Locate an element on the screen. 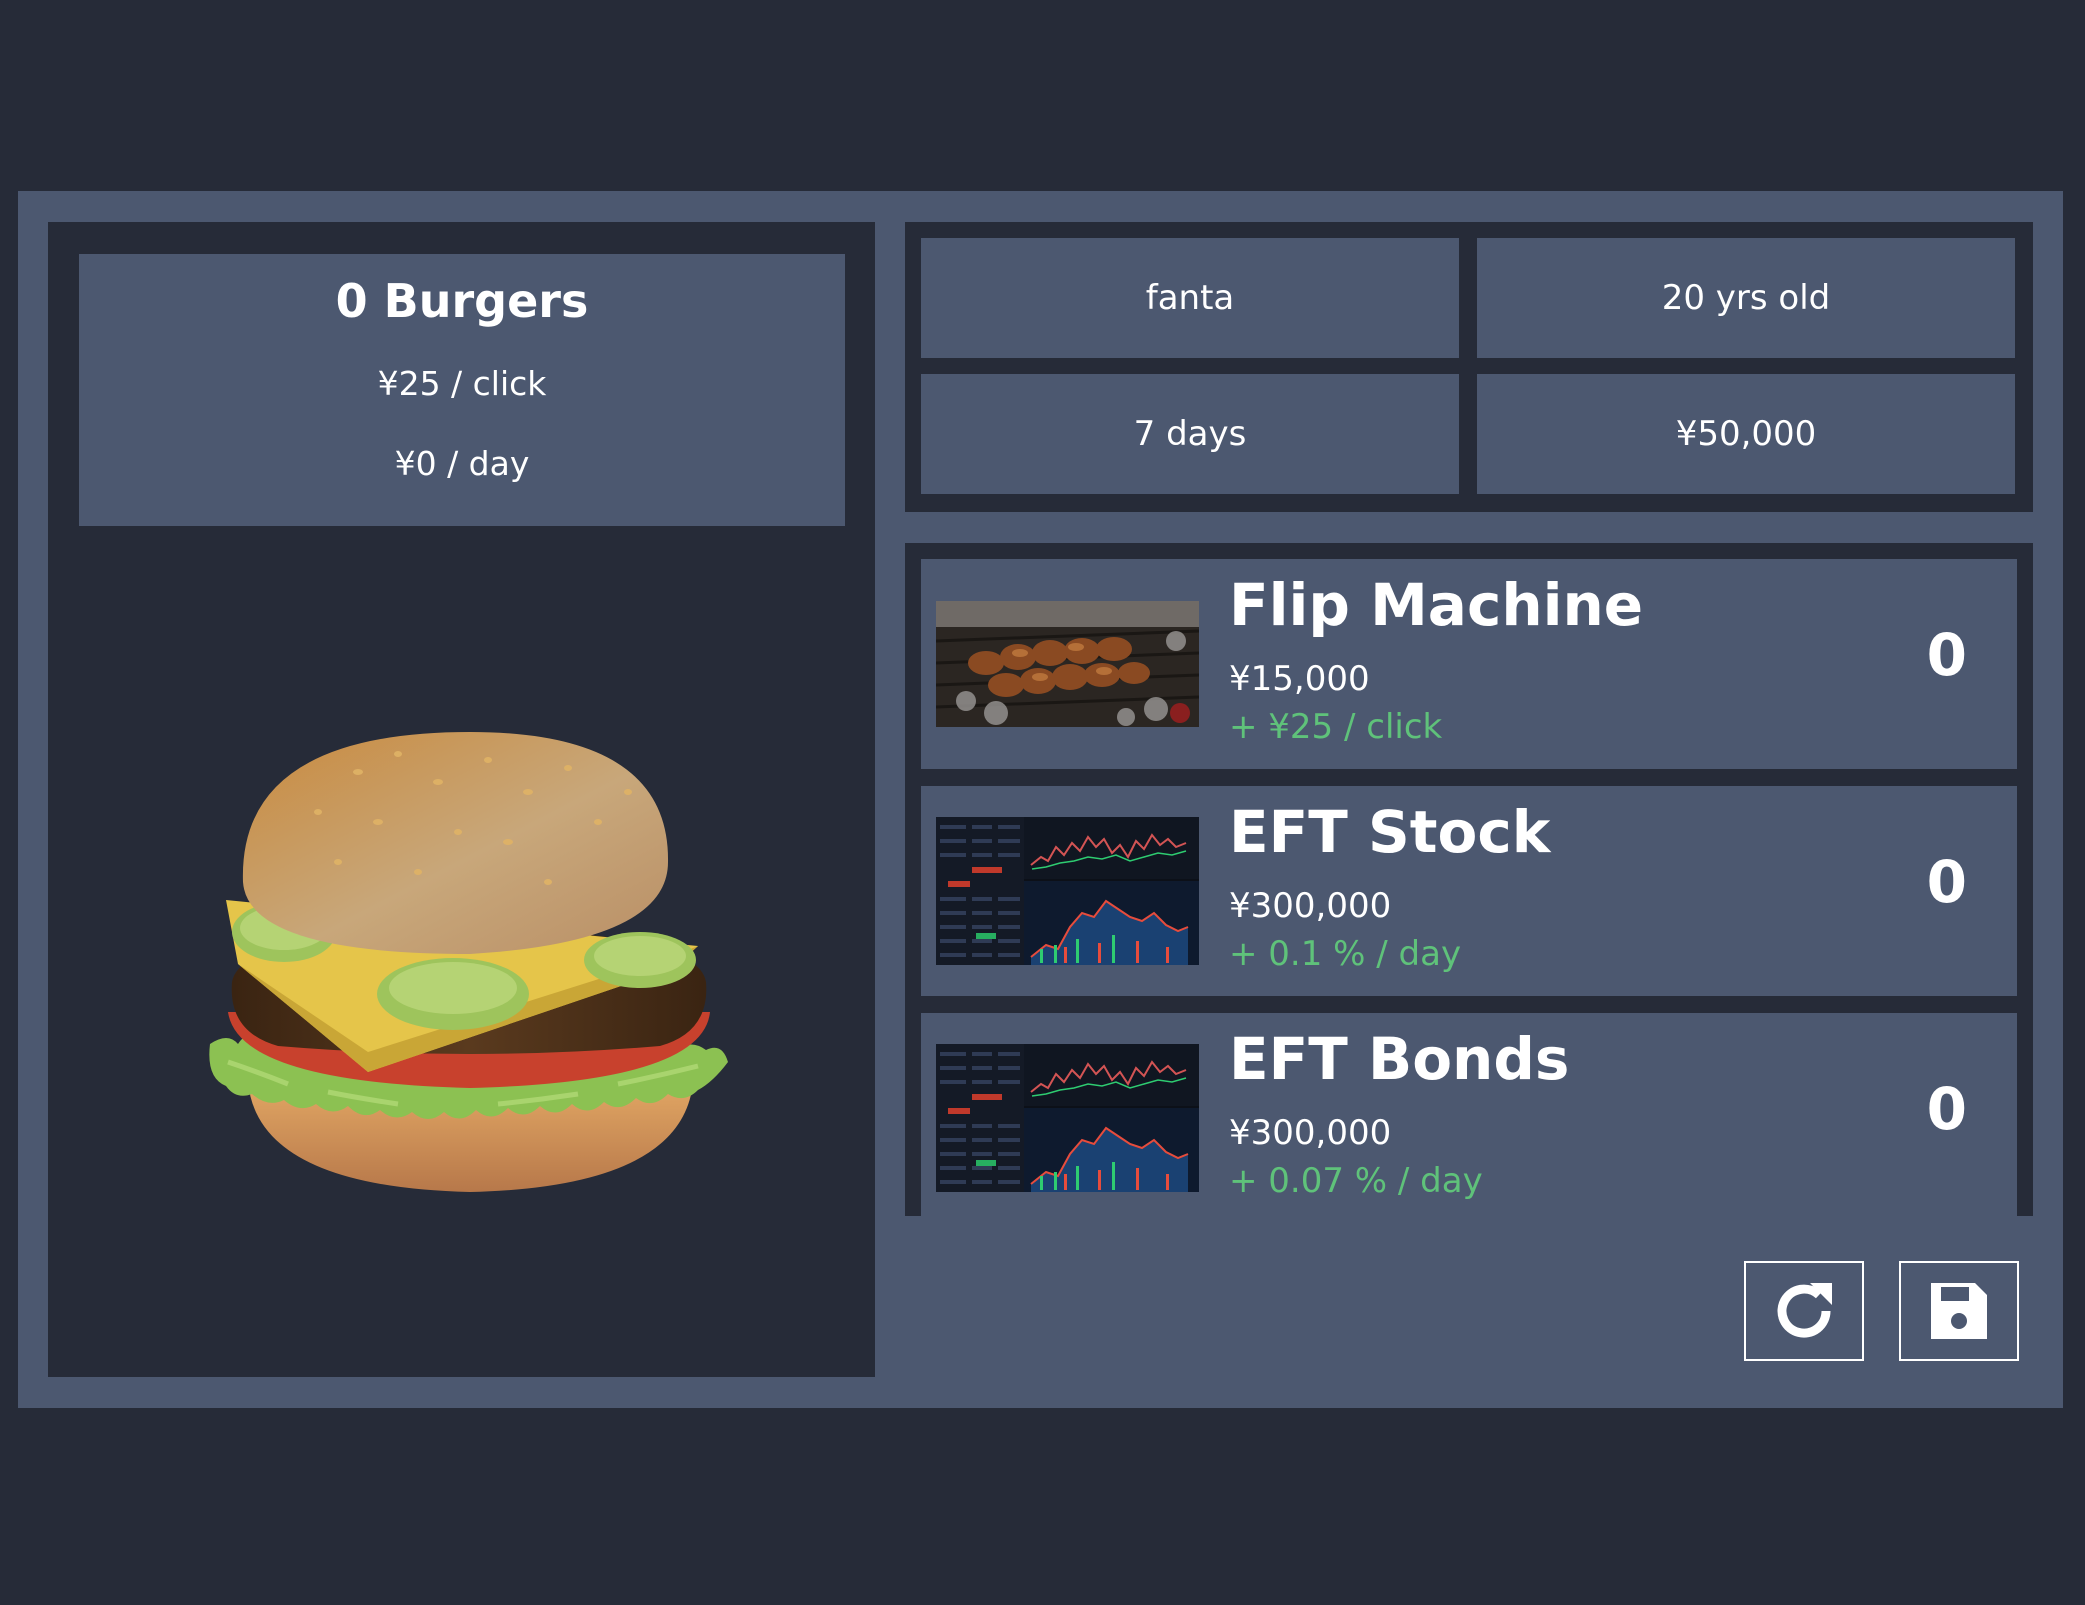 The image size is (2085, 1605). shop-item-bonus: + ¥25 / click is located at coordinates (1336, 727).